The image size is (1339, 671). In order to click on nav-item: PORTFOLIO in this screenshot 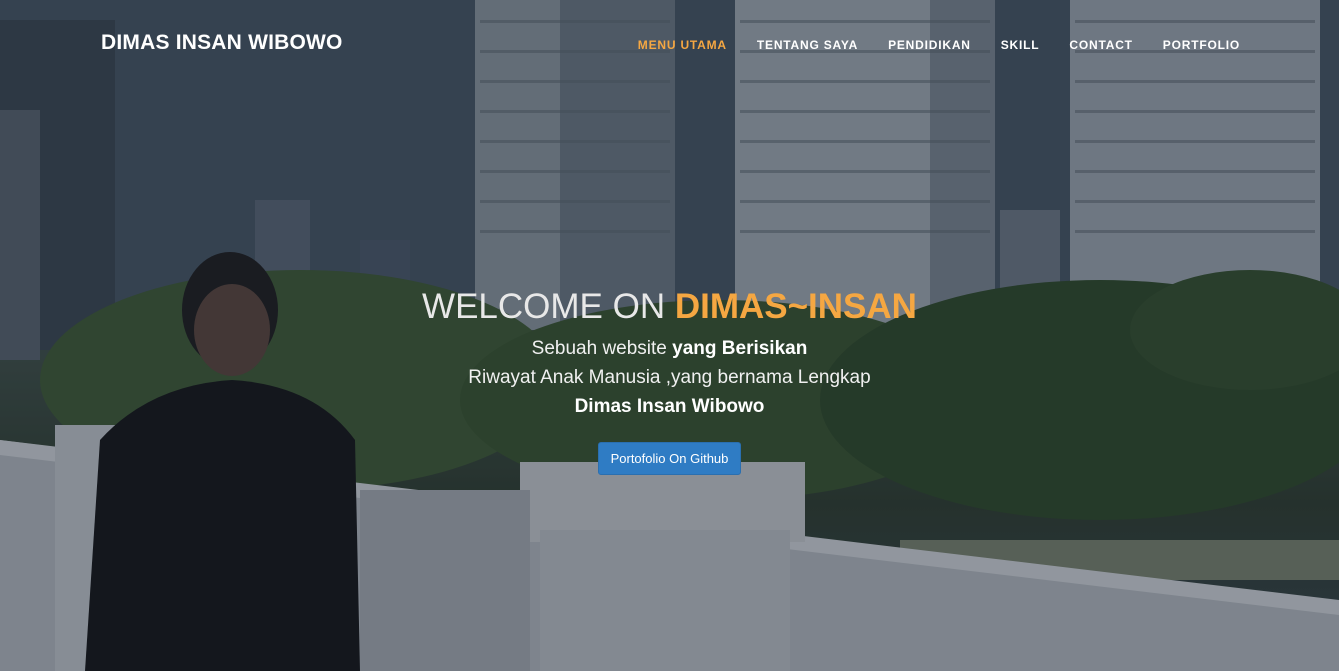, I will do `click(1201, 45)`.